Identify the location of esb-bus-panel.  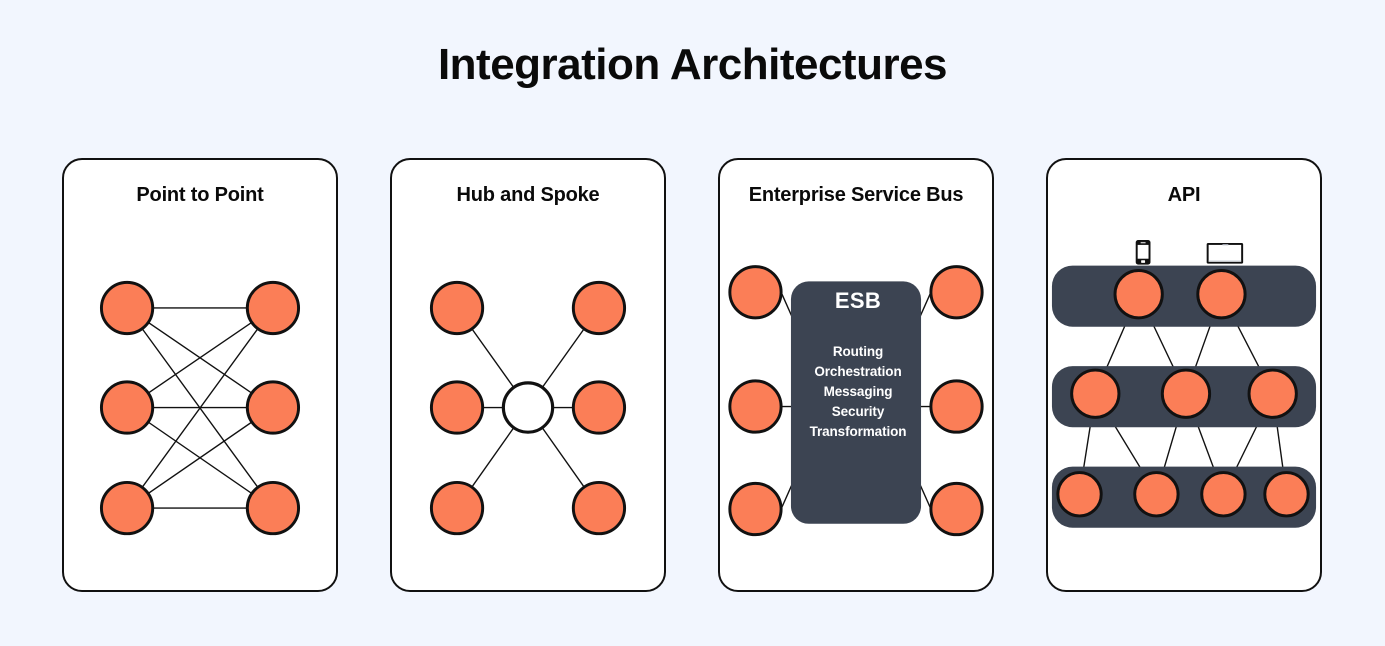
(856, 402).